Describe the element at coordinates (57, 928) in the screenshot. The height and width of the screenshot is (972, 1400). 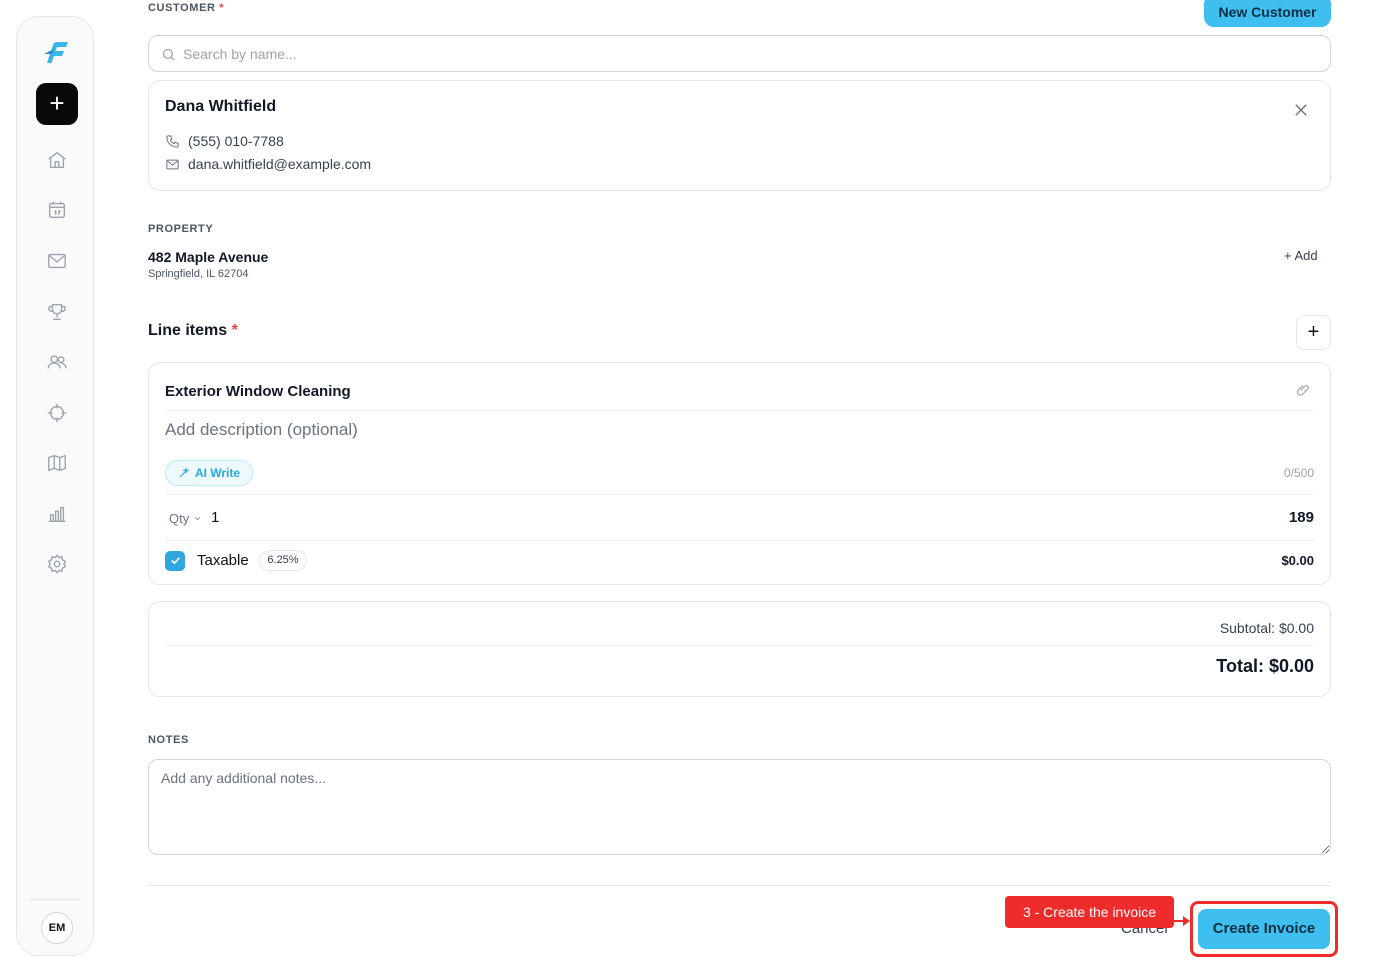
I see `user-avatar: EM` at that location.